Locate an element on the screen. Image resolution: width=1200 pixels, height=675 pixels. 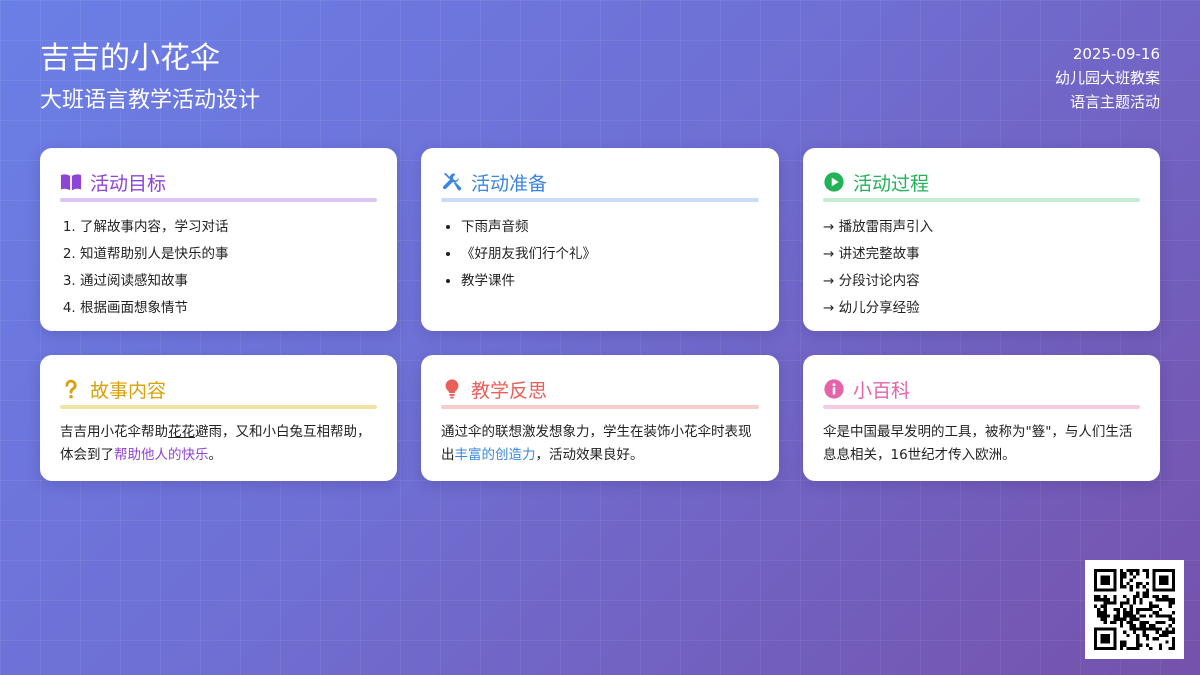
list-item: 下雨声音频 is located at coordinates (610, 227).